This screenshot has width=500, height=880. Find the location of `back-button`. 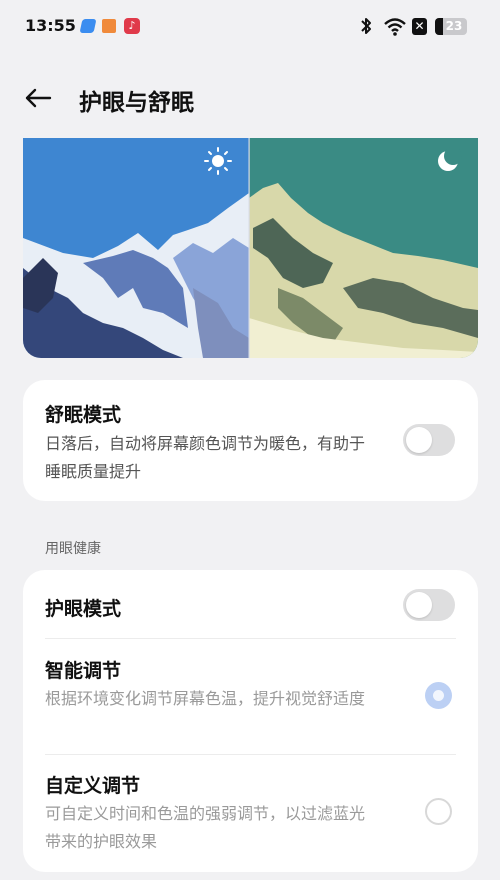

back-button is located at coordinates (38, 98).